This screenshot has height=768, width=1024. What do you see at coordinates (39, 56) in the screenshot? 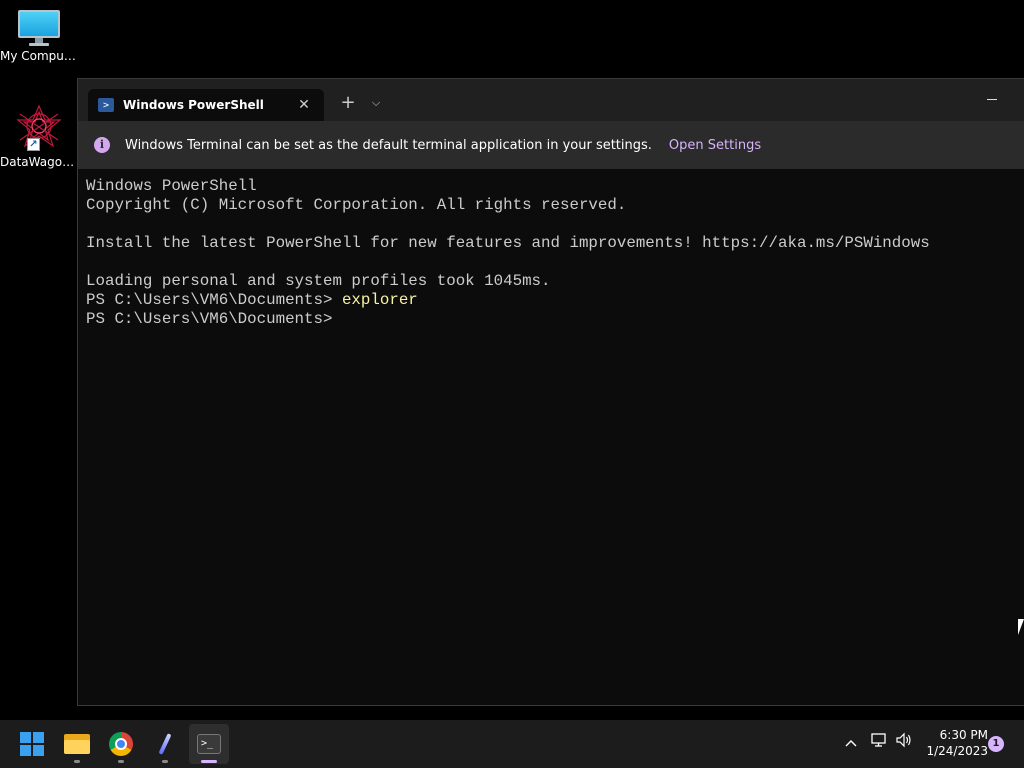
I see `desktop-icon-label: My Computer` at bounding box center [39, 56].